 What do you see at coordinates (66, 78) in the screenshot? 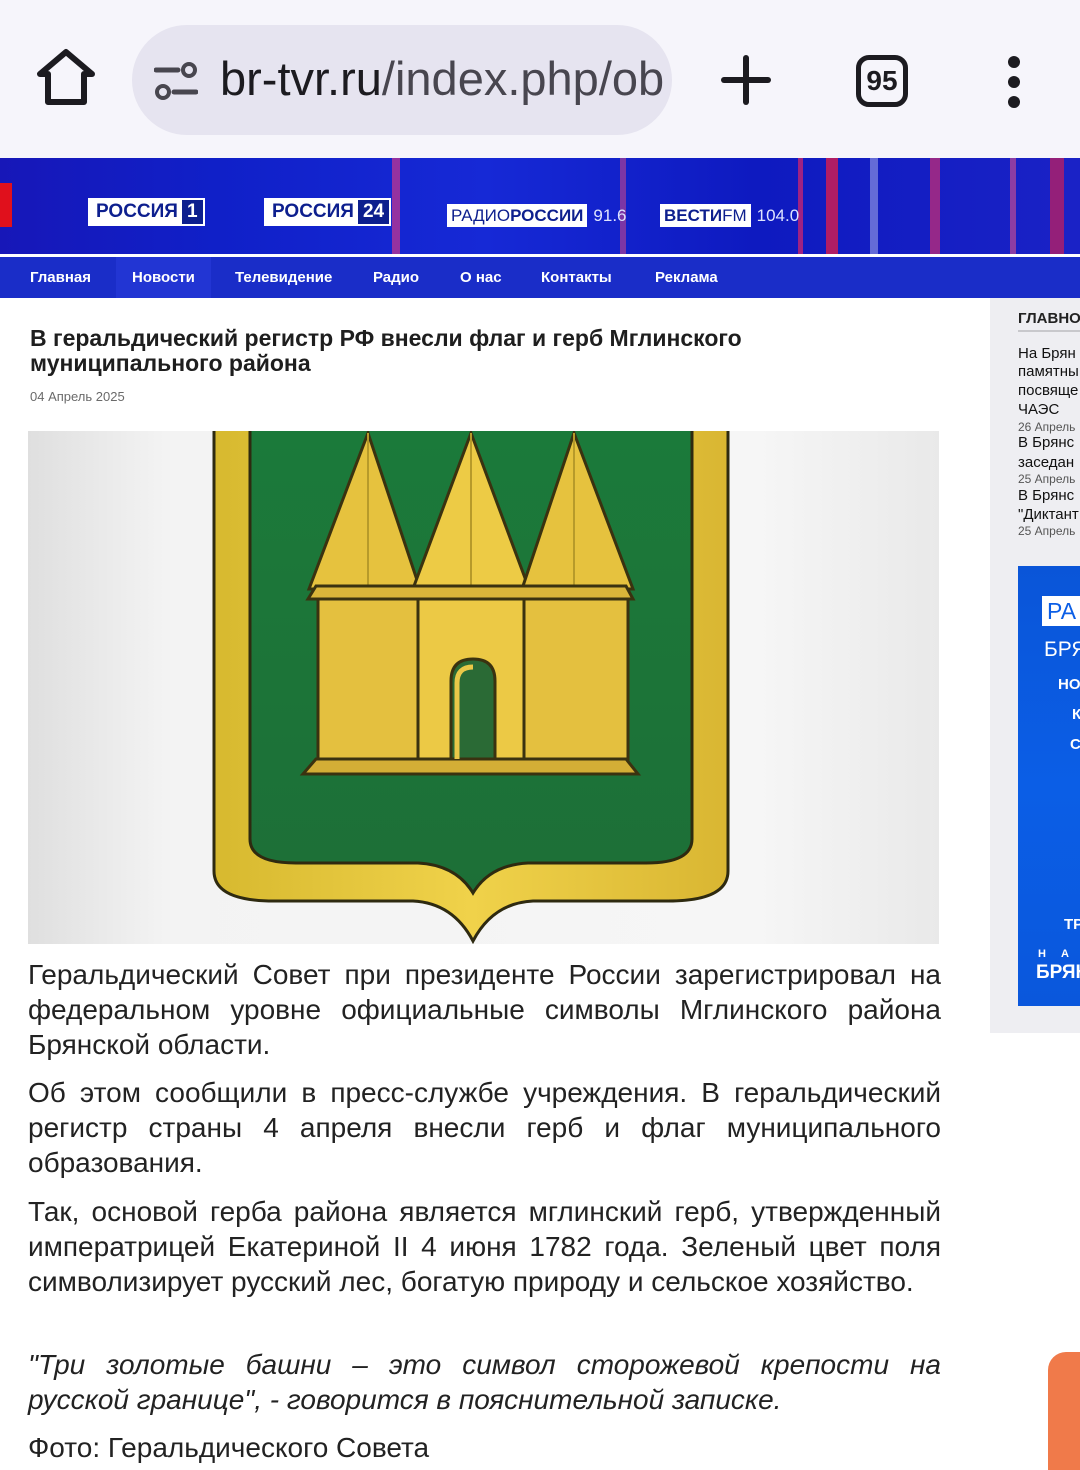
I see `home-icon` at bounding box center [66, 78].